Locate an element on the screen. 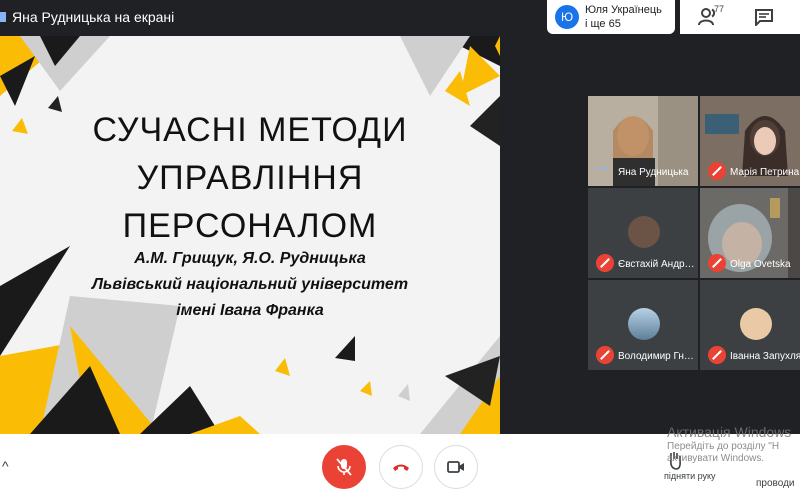 This screenshot has width=800, height=500. present-label: проводи is located at coordinates (775, 483).